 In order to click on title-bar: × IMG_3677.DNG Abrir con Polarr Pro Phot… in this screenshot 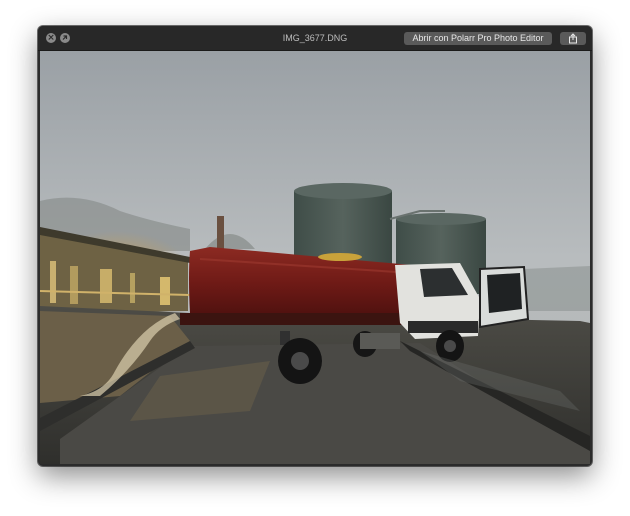, I will do `click(315, 38)`.